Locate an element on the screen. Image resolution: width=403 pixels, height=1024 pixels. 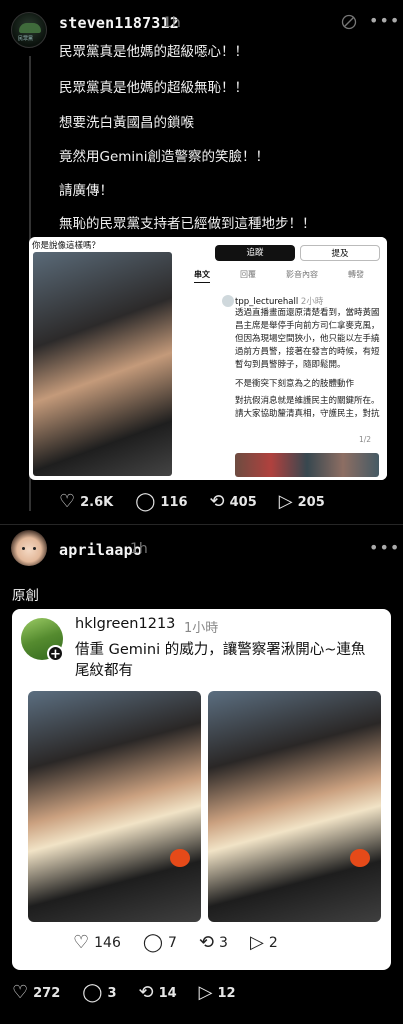
screenshot-paragraph: 對抗假消息就是維護民主的關鍵所在。請大家協助釐清真相，守護民主，對抗假消息。 is located at coordinates (307, 407).